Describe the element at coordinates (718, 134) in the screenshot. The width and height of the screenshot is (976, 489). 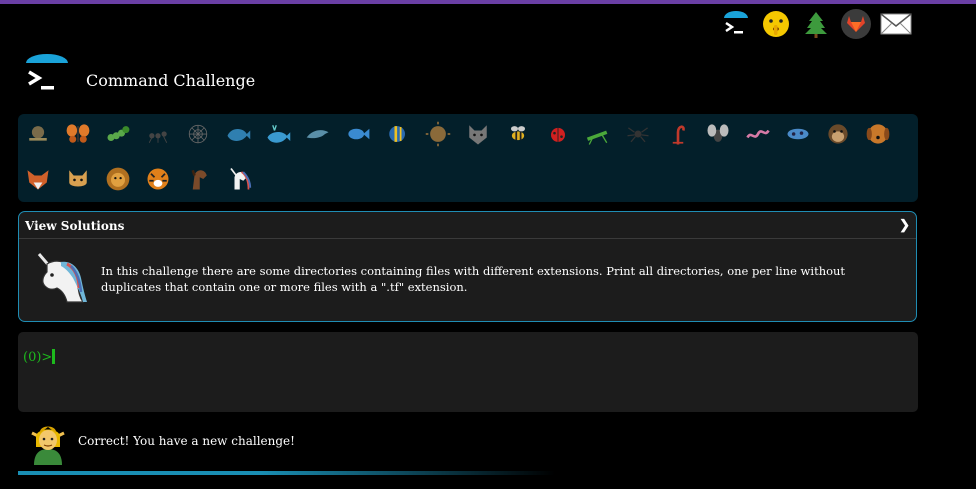
I see `fly-icon` at that location.